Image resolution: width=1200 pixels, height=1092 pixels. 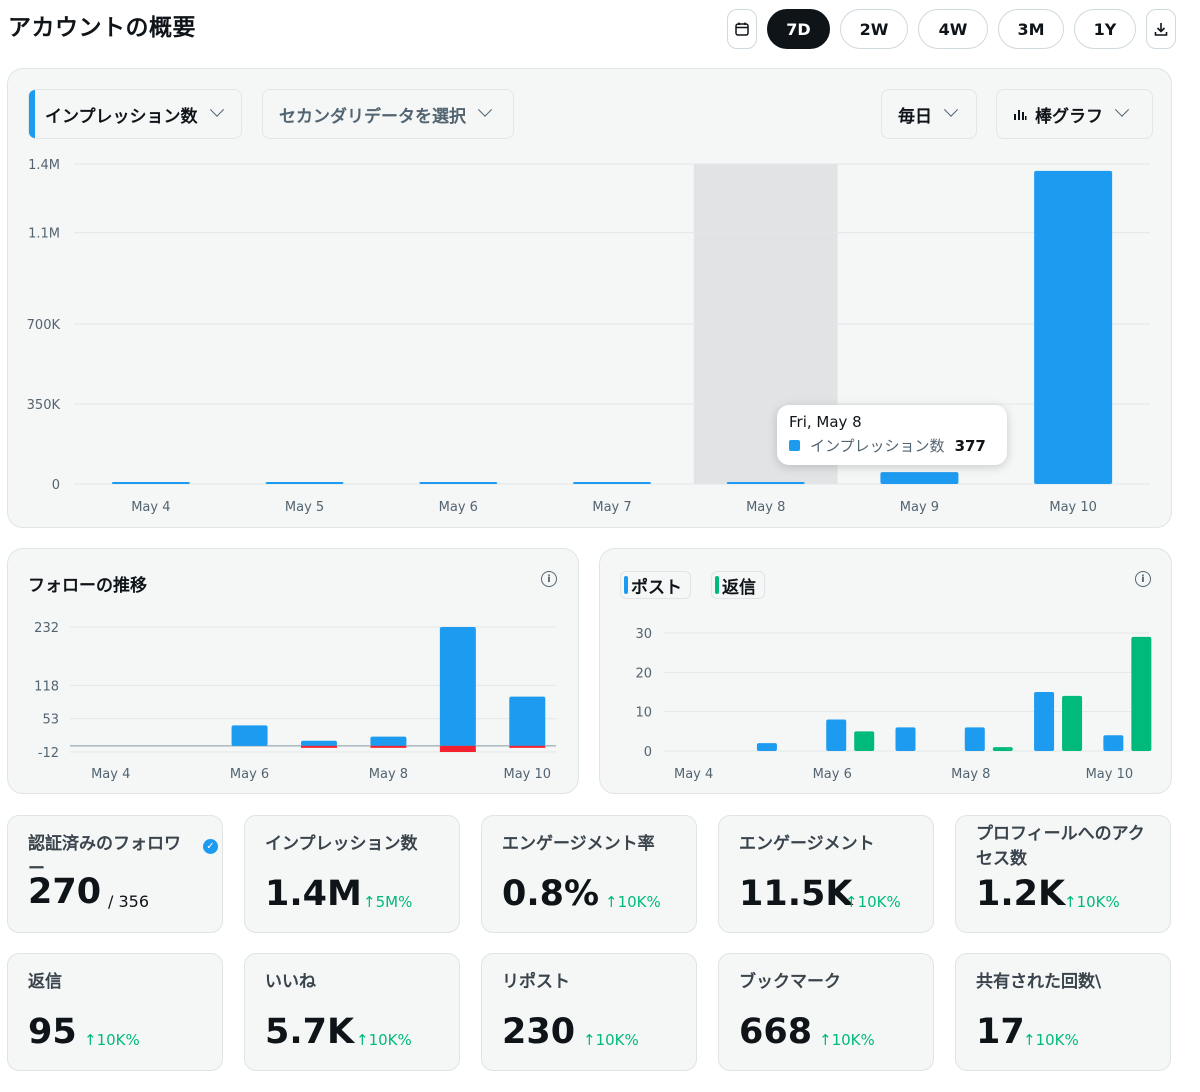 I want to click on bar-negative, so click(x=457, y=748).